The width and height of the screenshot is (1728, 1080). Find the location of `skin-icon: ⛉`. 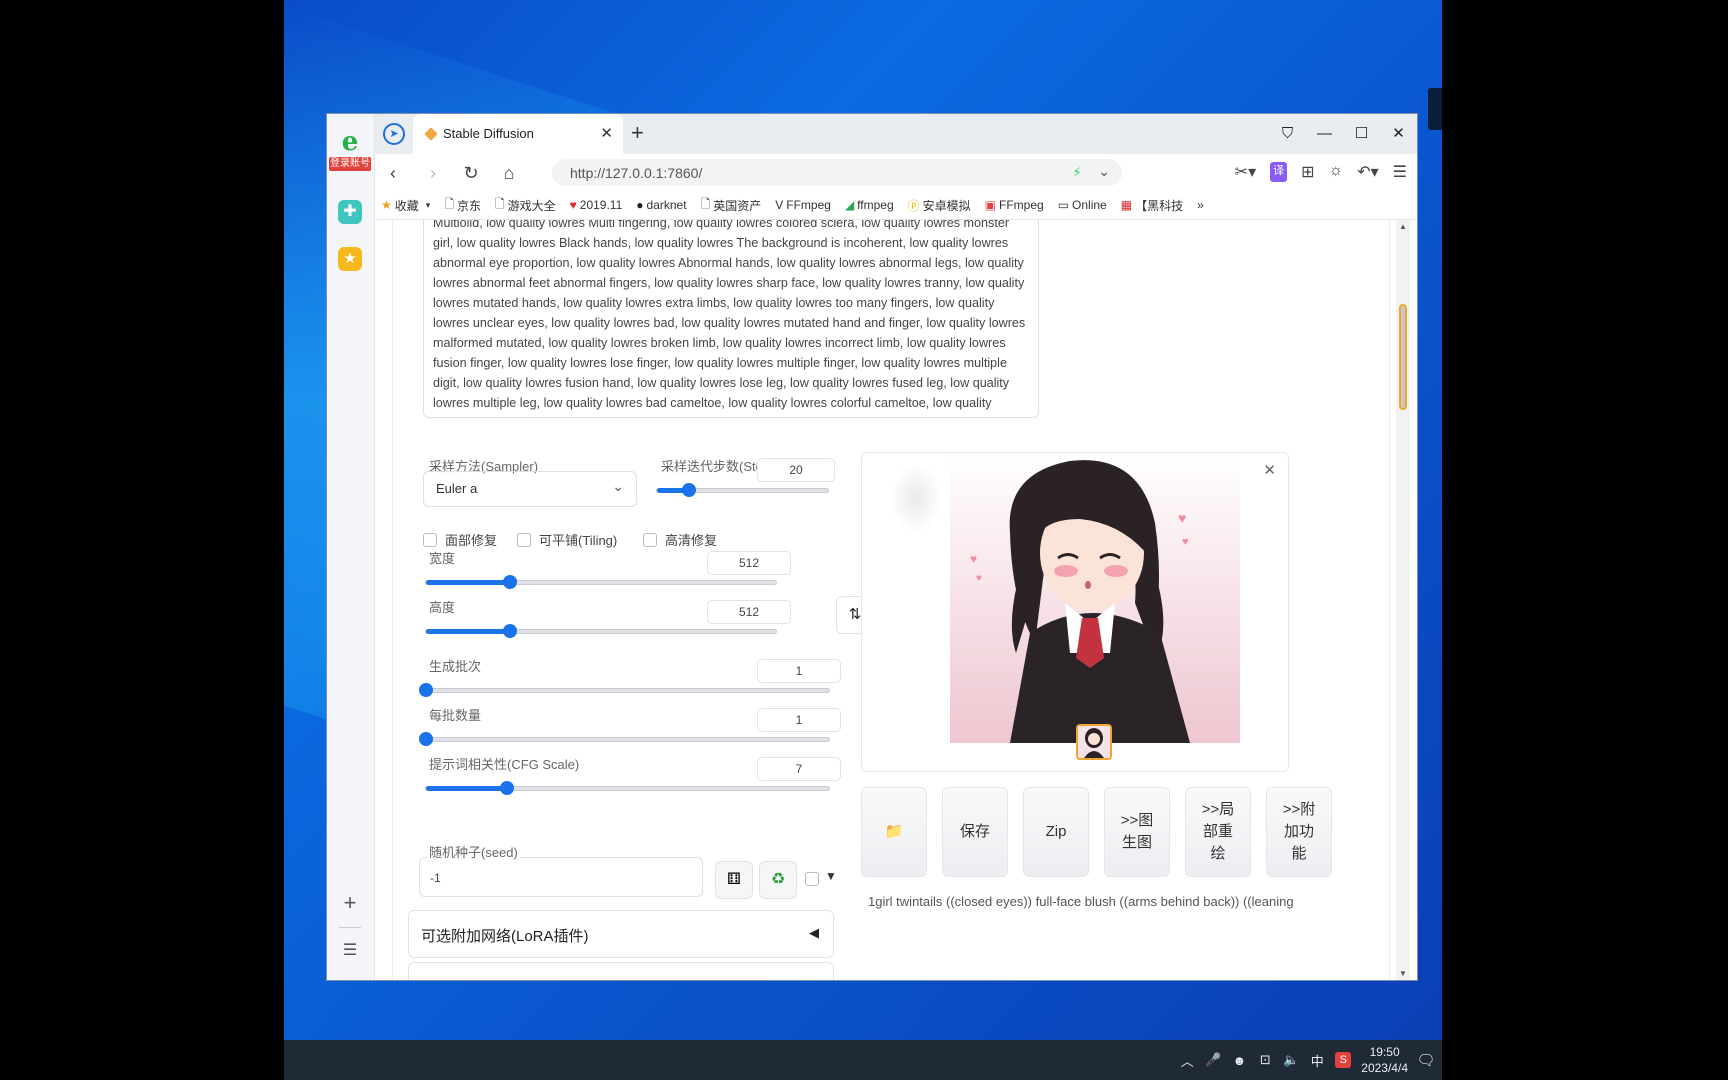

skin-icon: ⛉ is located at coordinates (1287, 134).